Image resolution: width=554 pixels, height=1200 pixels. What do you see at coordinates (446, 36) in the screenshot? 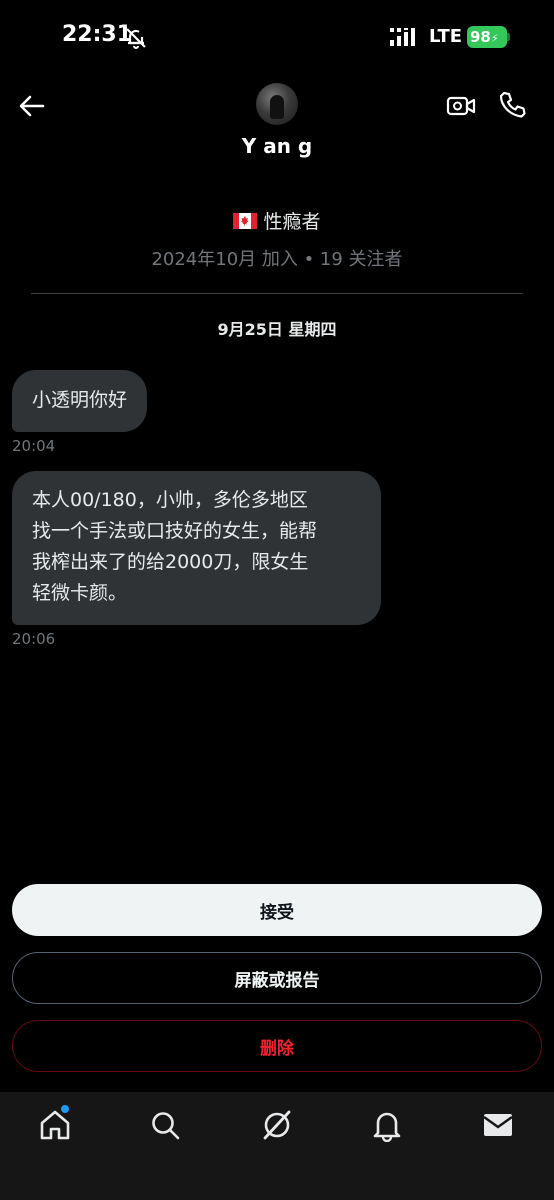
I see `network-type: LTE` at bounding box center [446, 36].